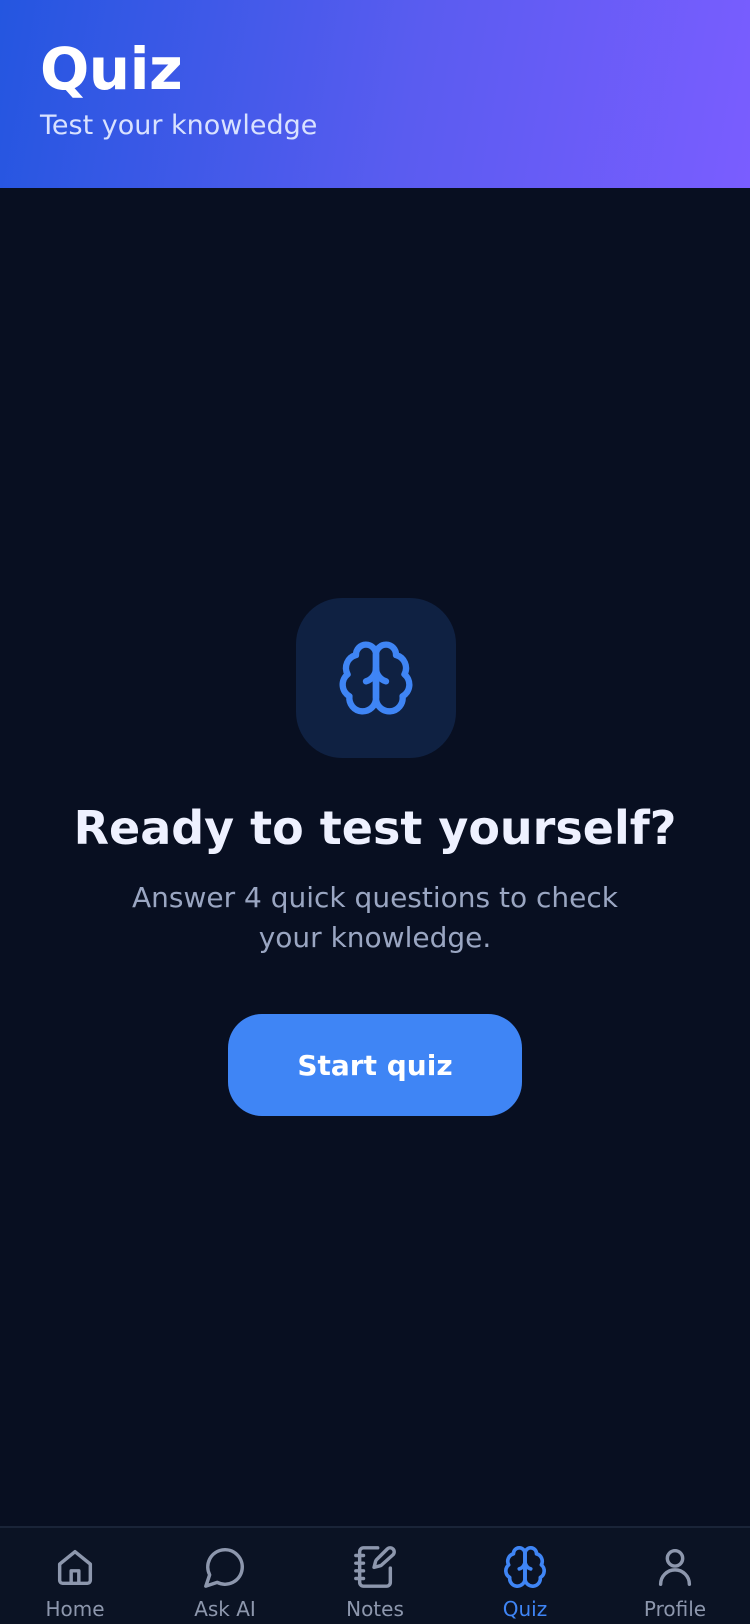 This screenshot has width=750, height=1624. What do you see at coordinates (179, 125) in the screenshot?
I see `page-subtitle: Test your knowledge` at bounding box center [179, 125].